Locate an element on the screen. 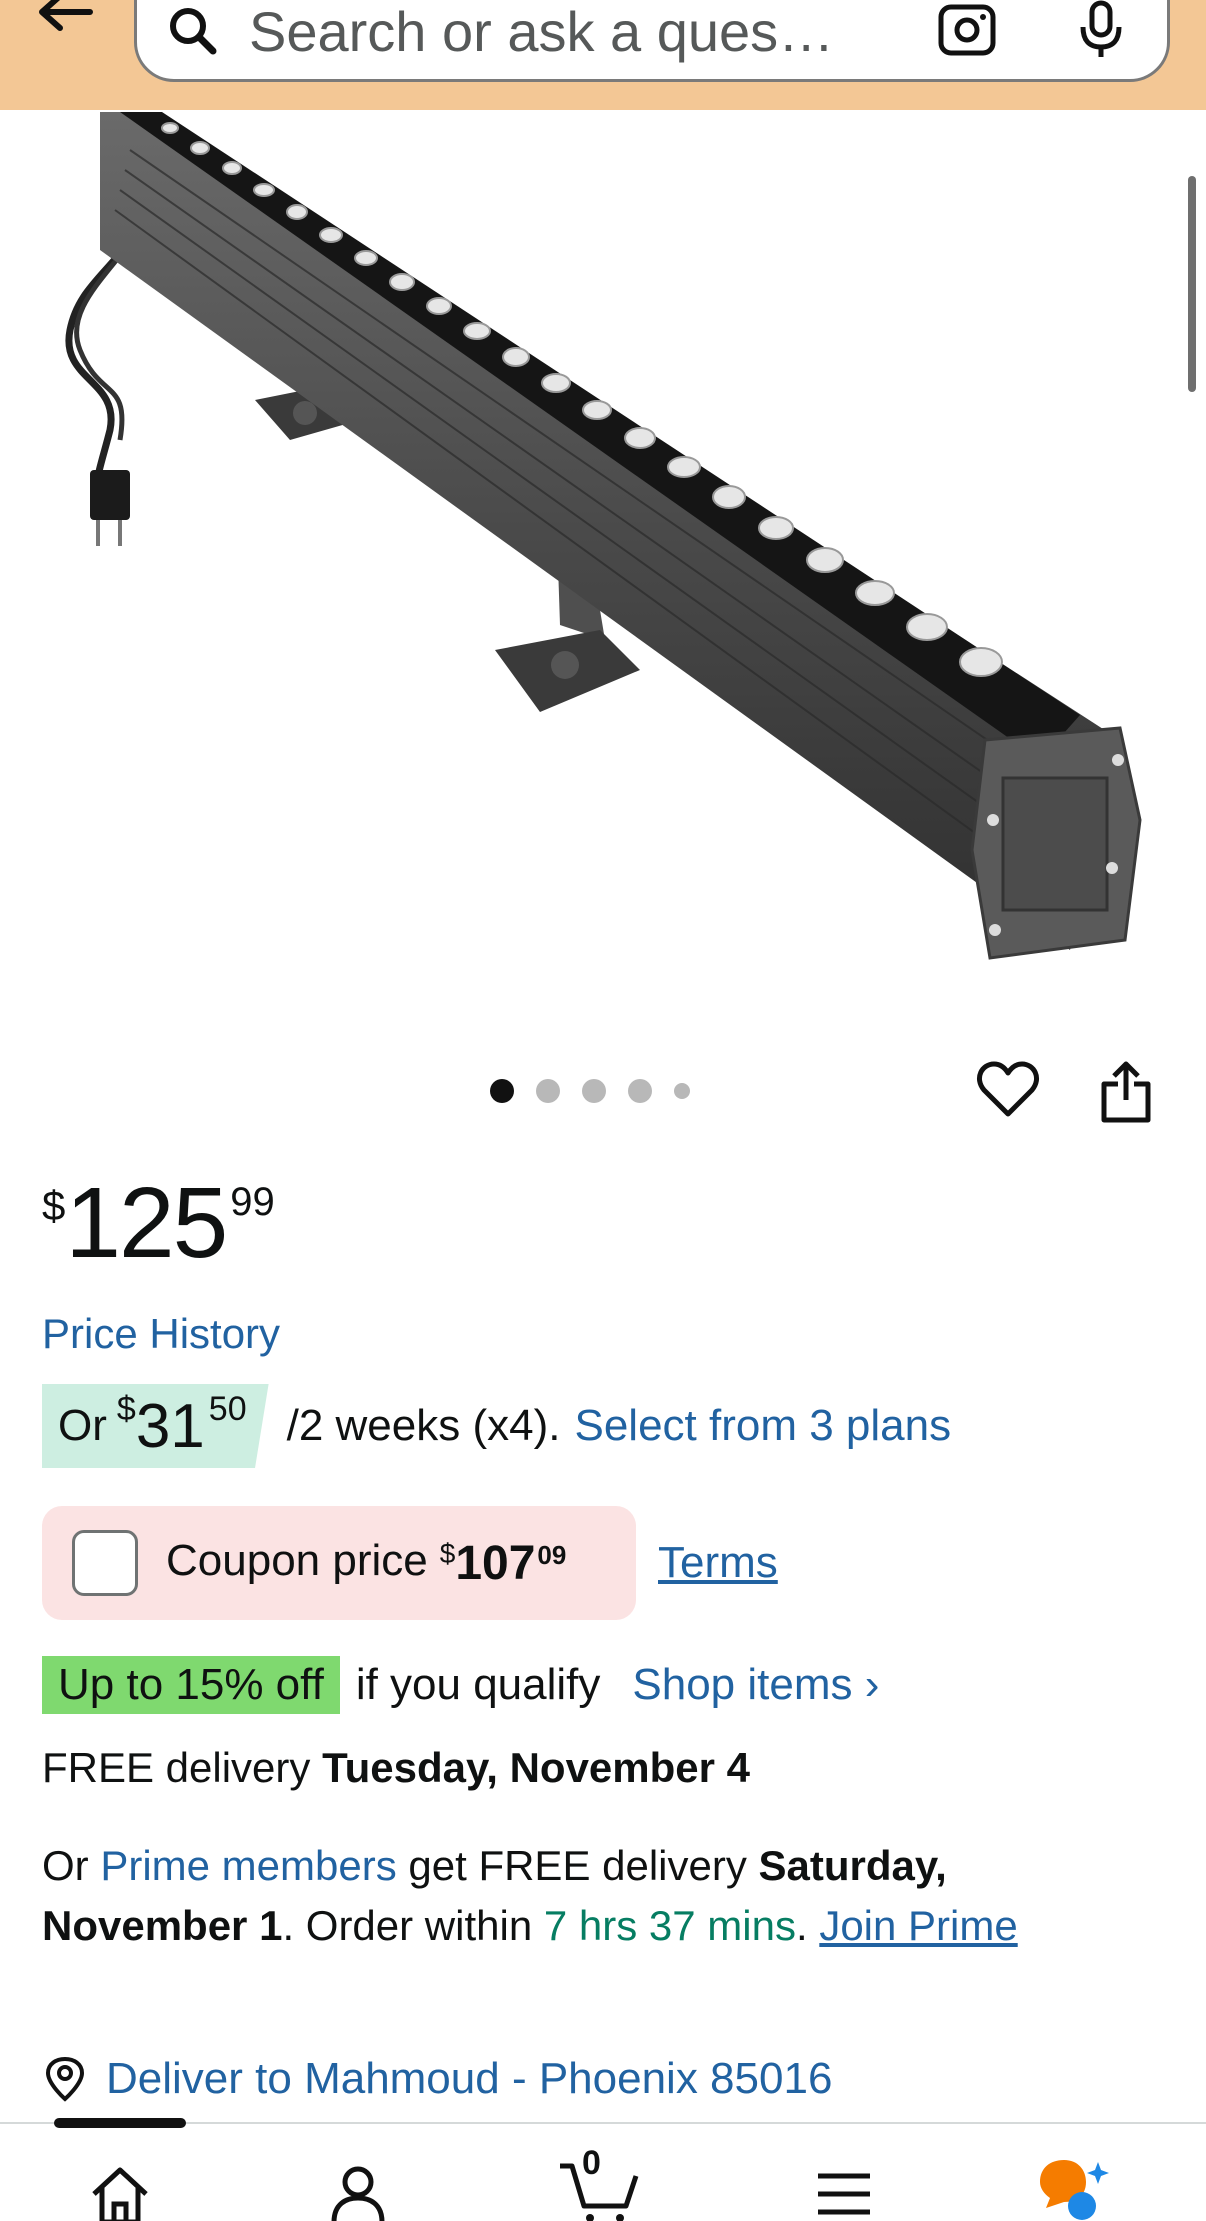 The width and height of the screenshot is (1206, 2221). delivery-date: Tuesday, November 4 is located at coordinates (536, 1767).